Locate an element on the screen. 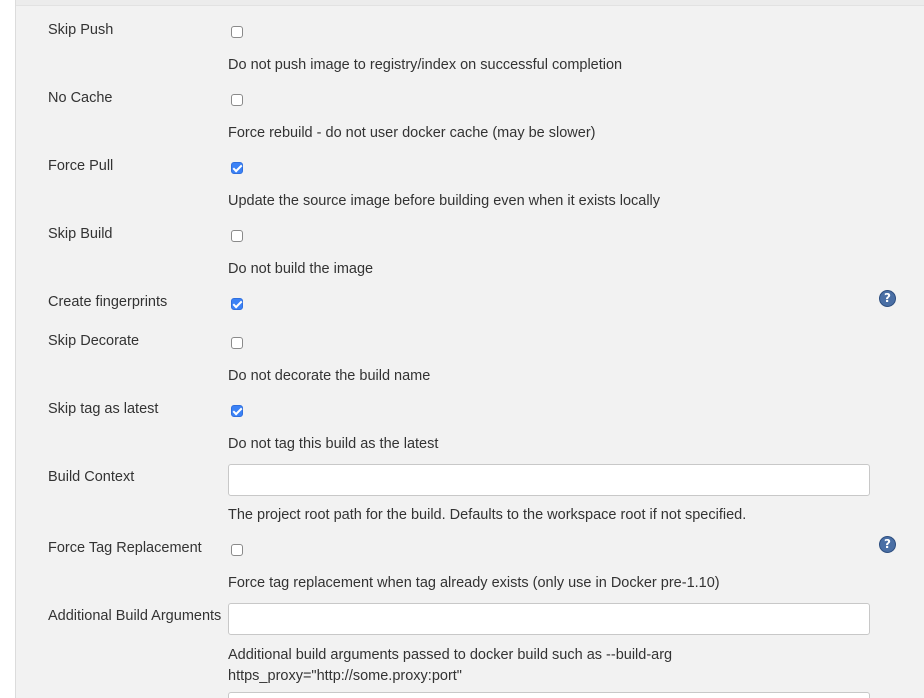  skip-tag-latest-label: Skip tag as latest is located at coordinates (103, 409).